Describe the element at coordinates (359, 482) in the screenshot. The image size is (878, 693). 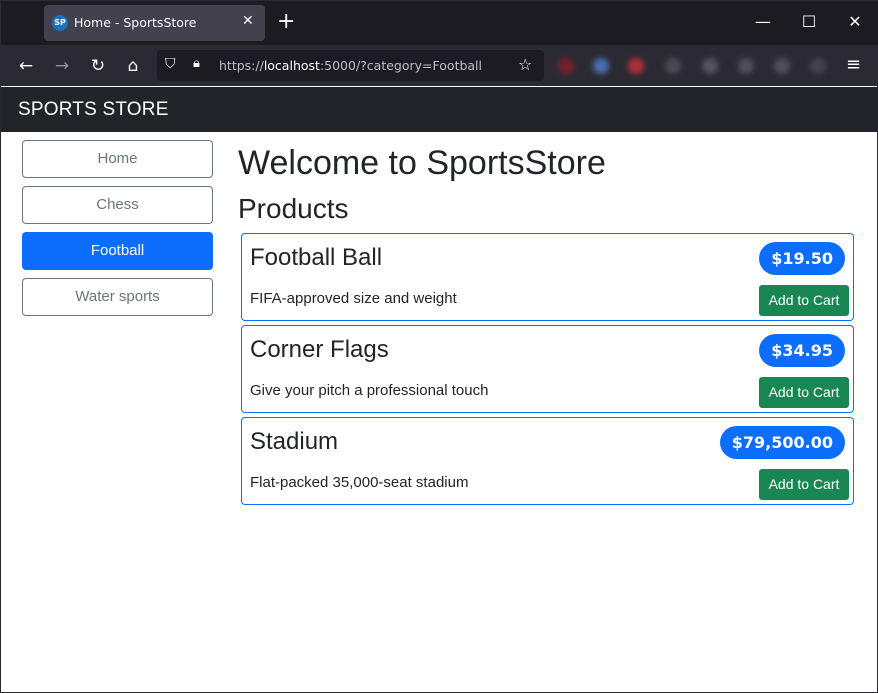
I see `product-description: Flat-packed 35,000-seat stadium` at that location.